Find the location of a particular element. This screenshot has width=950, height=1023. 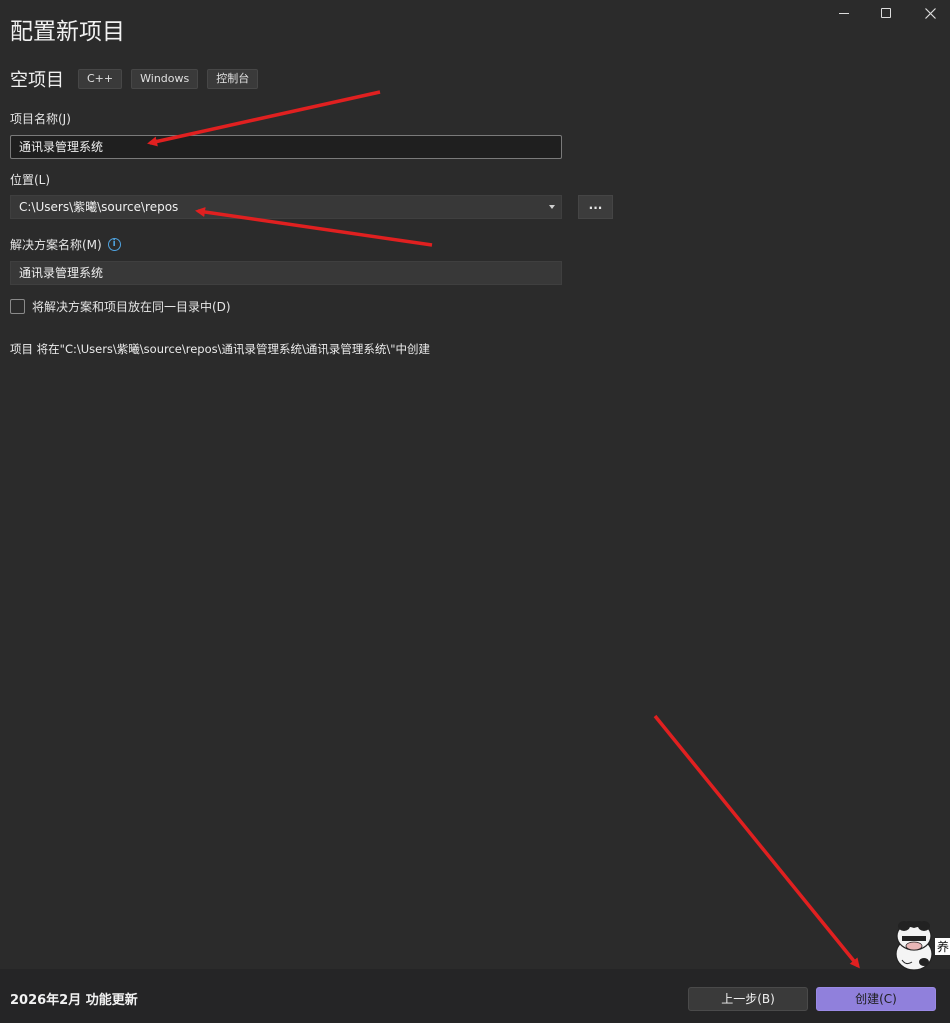

minimize-icon is located at coordinates (844, 13).